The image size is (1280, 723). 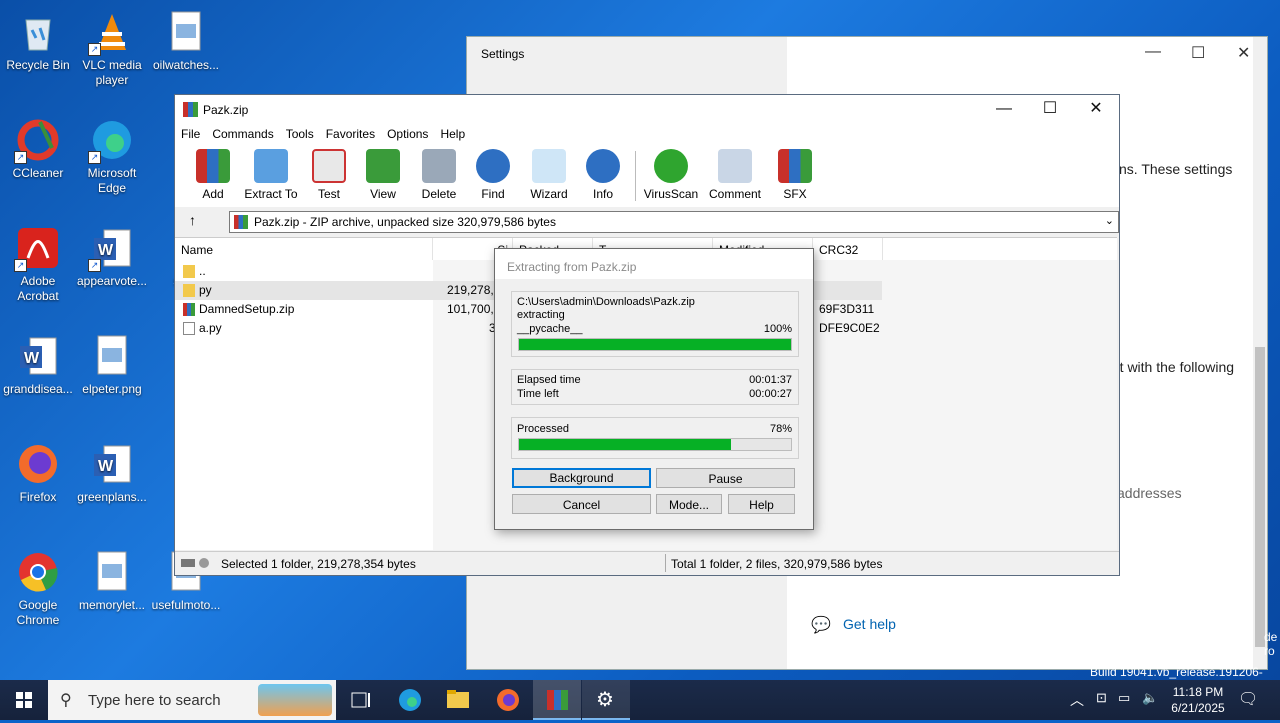 What do you see at coordinates (112, 180) in the screenshot?
I see `desktop-icon-label: Microsoft Edge` at bounding box center [112, 180].